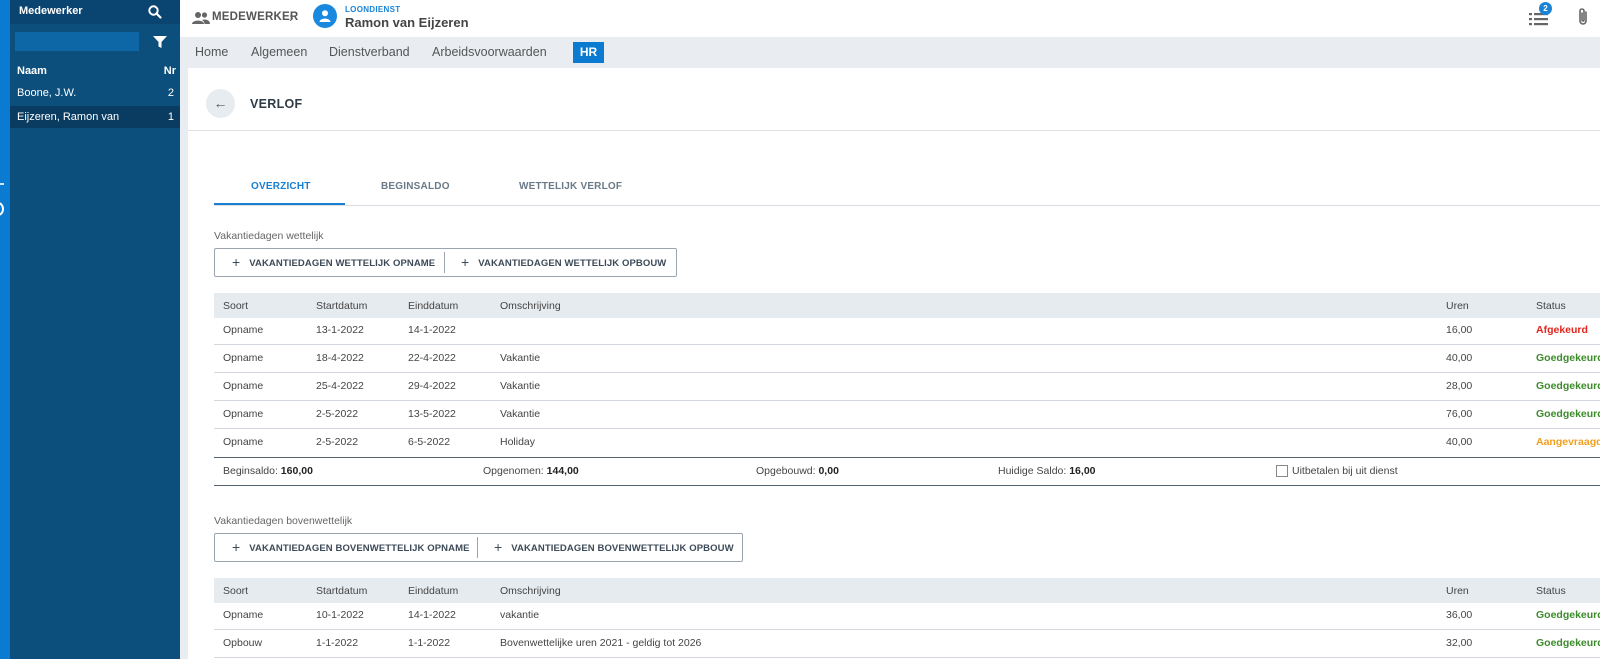  Describe the element at coordinates (444, 262) in the screenshot. I see `button-divider` at that location.